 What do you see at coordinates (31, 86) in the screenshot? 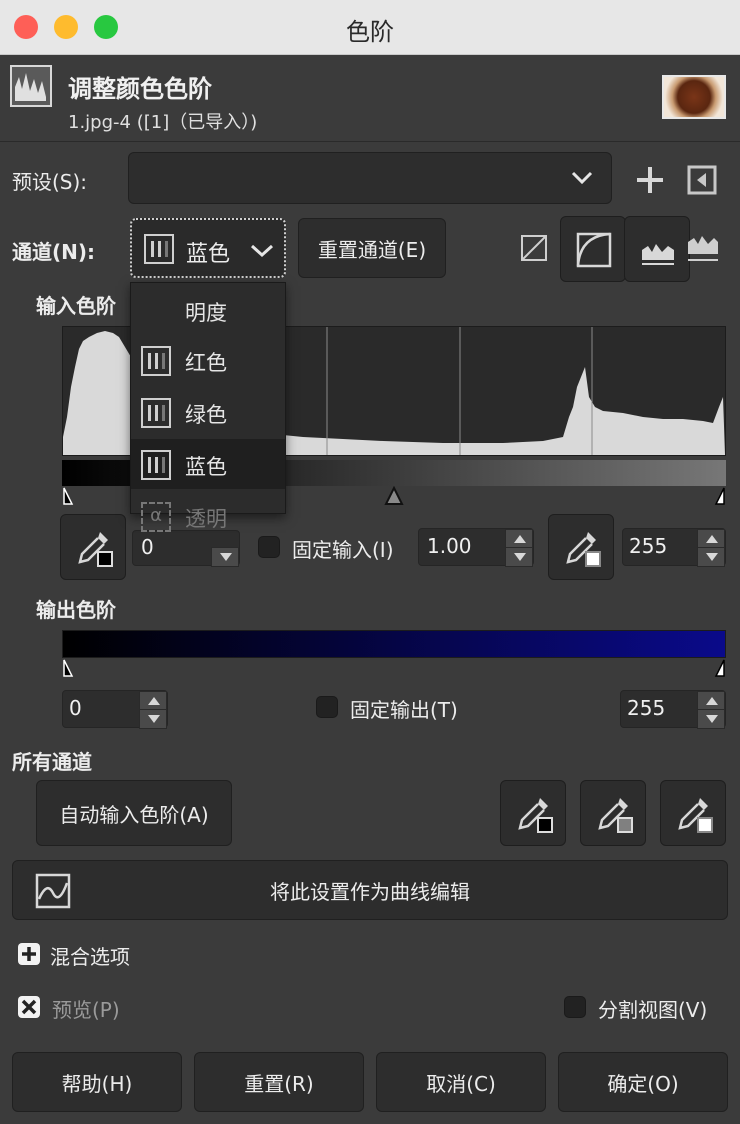
I see `levels-icon` at bounding box center [31, 86].